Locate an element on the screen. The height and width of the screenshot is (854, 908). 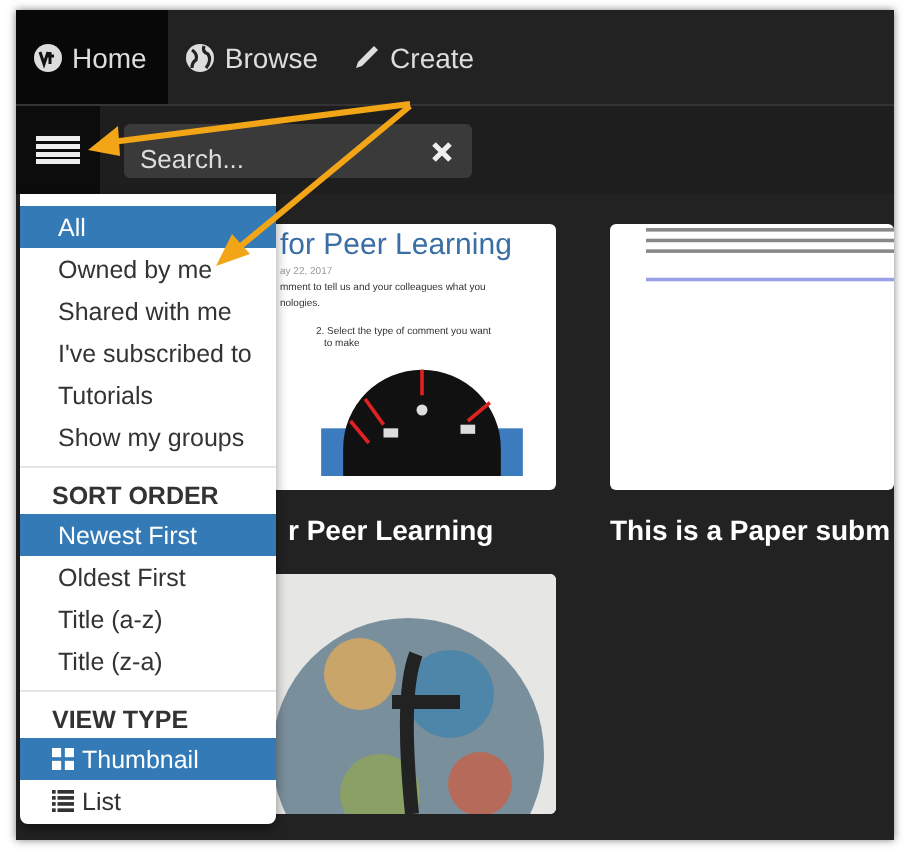
menu-item: Title (a-z) is located at coordinates (148, 619).